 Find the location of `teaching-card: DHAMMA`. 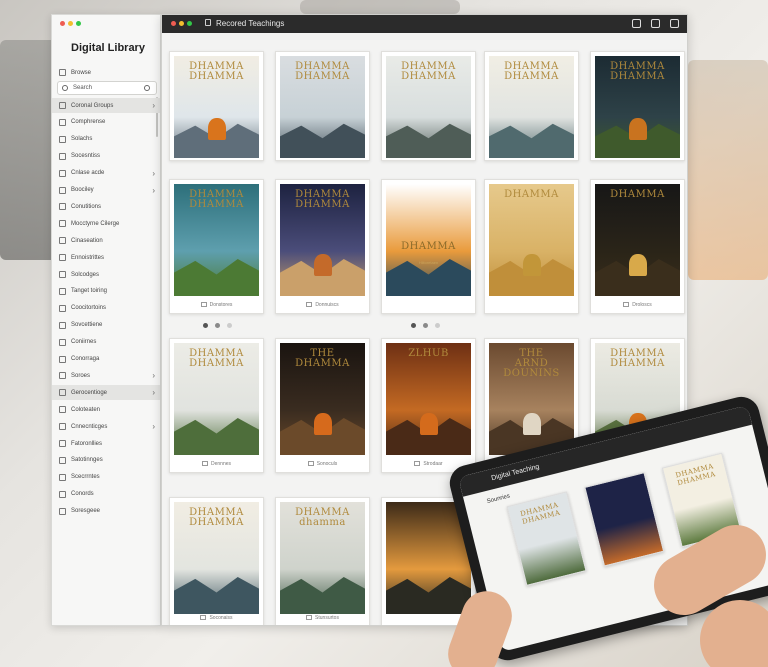

teaching-card: DHAMMA is located at coordinates (531, 246).